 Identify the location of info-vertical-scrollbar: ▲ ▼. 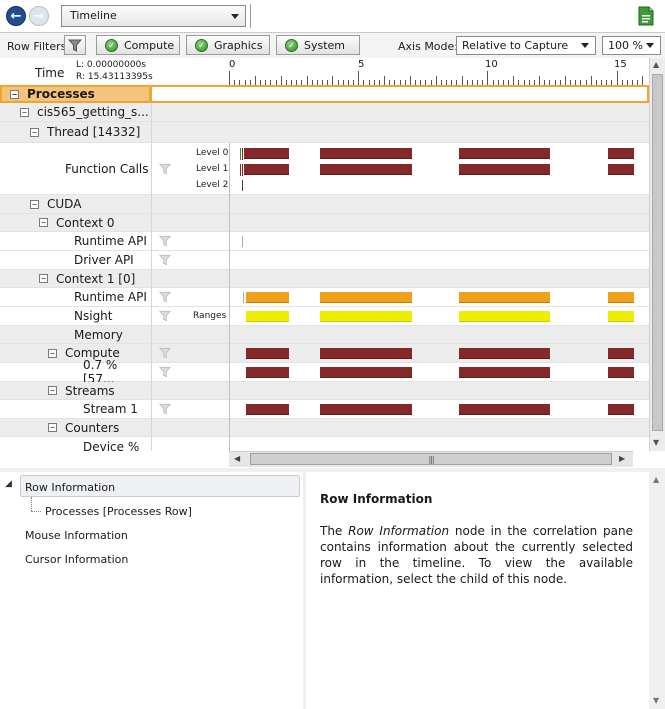
(657, 590).